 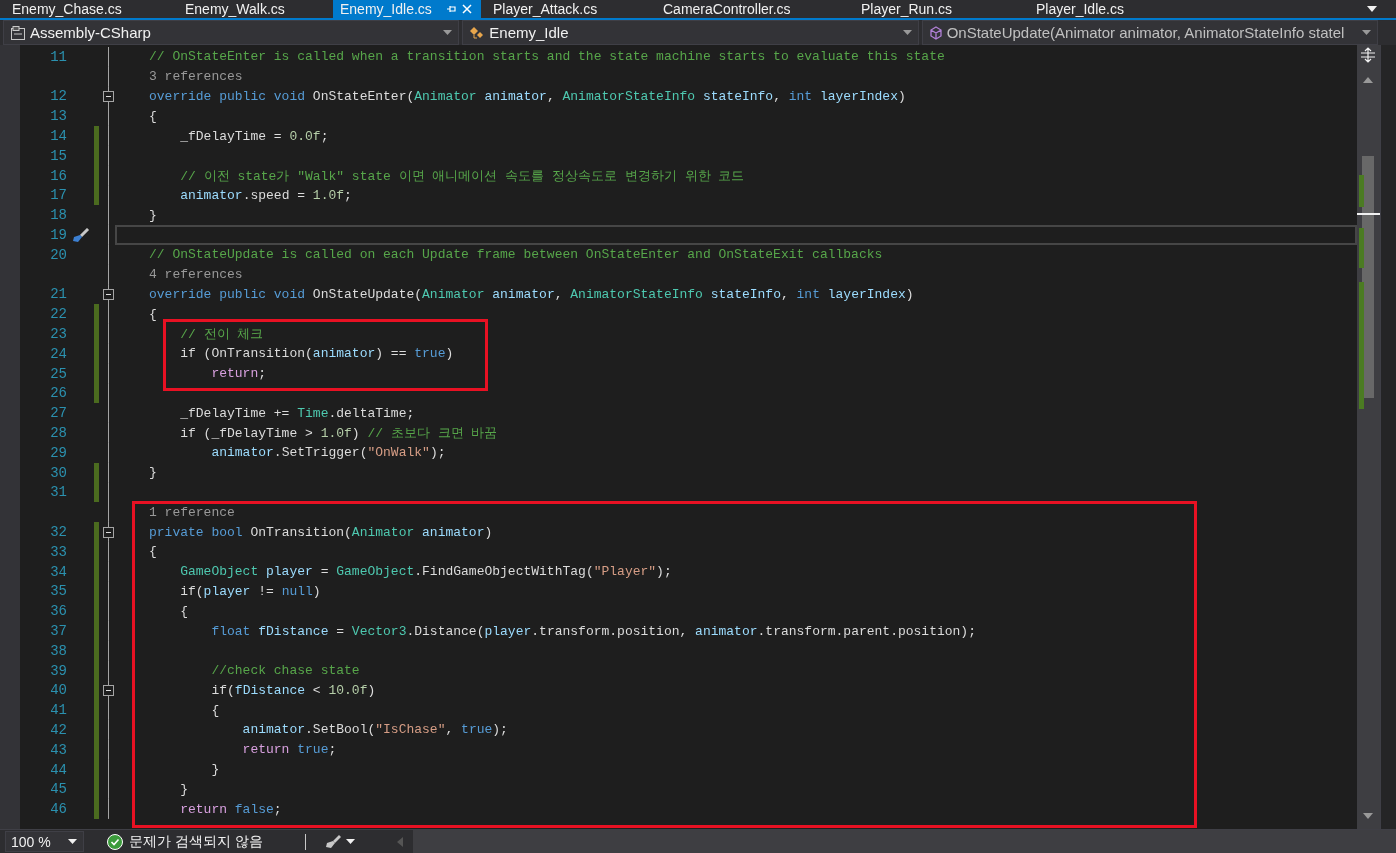 I want to click on issues-status: 문제가 검색되지 않음, so click(x=196, y=841).